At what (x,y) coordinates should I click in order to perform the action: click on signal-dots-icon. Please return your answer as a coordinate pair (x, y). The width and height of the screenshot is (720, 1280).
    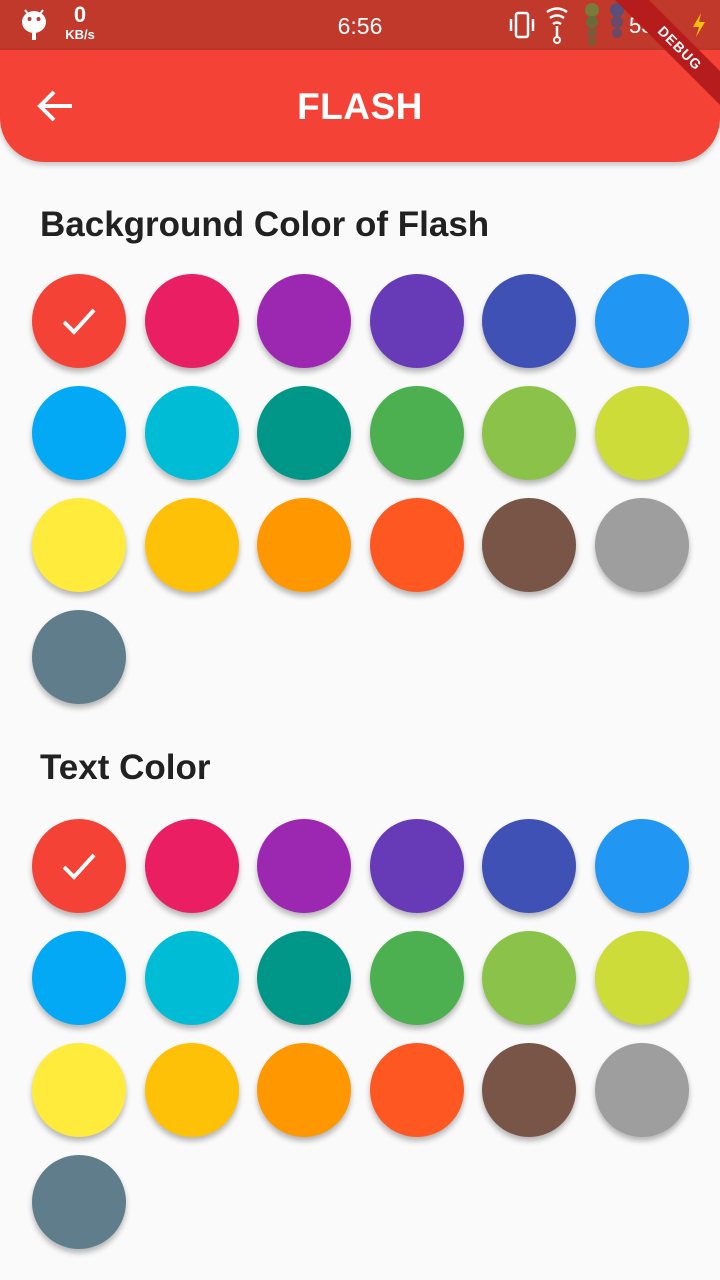
    Looking at the image, I should click on (604, 24).